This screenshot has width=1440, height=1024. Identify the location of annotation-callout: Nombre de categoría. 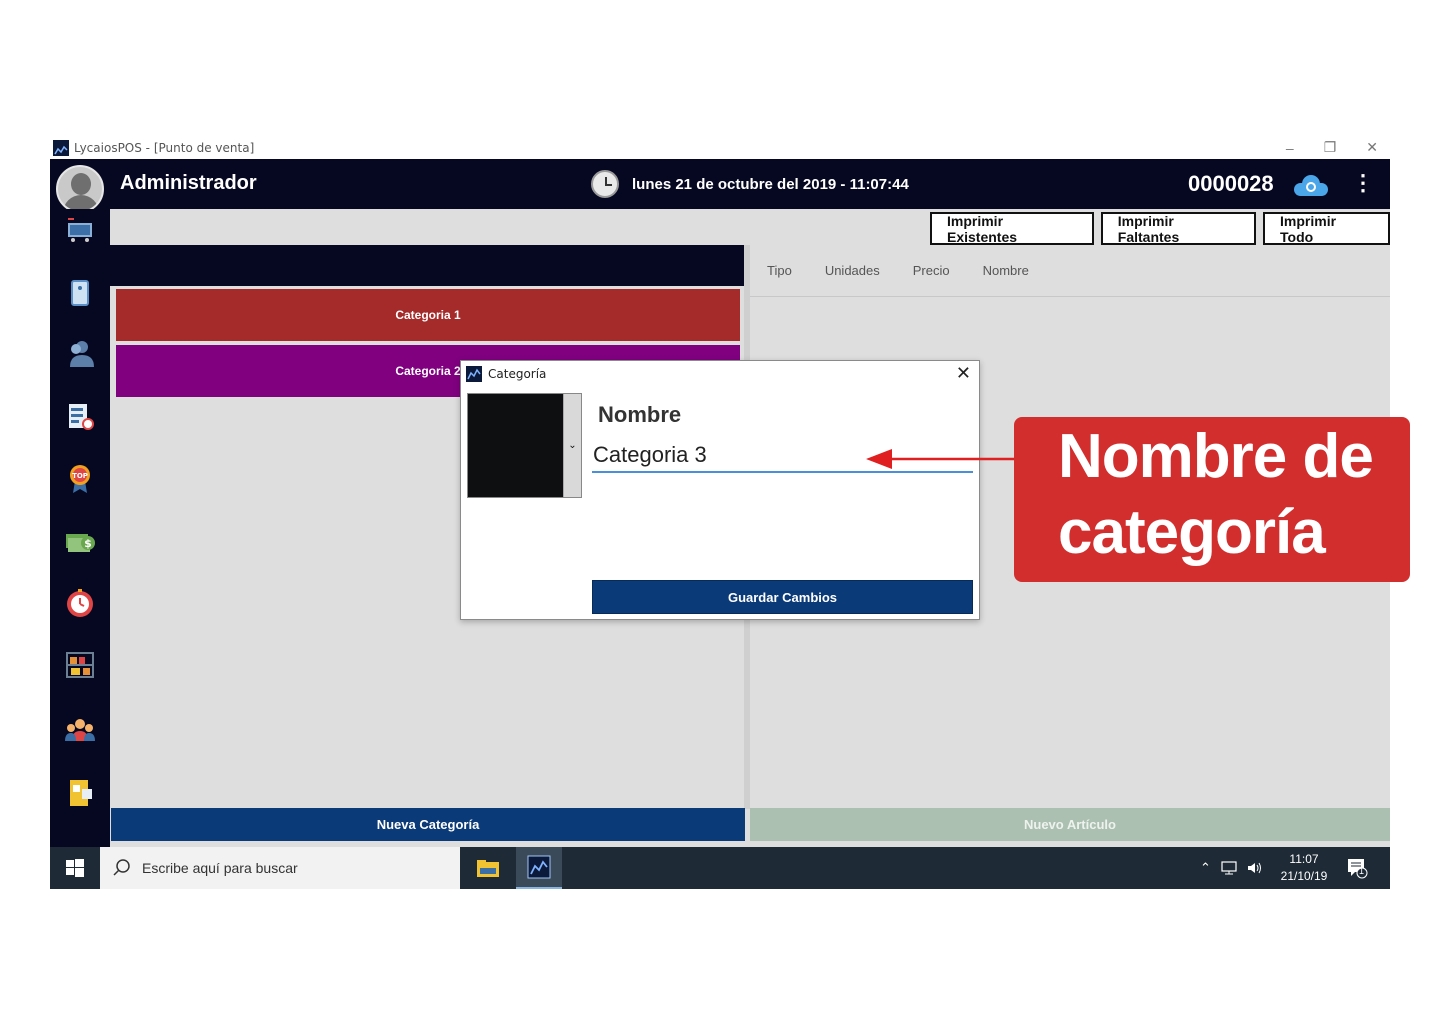
(1212, 499).